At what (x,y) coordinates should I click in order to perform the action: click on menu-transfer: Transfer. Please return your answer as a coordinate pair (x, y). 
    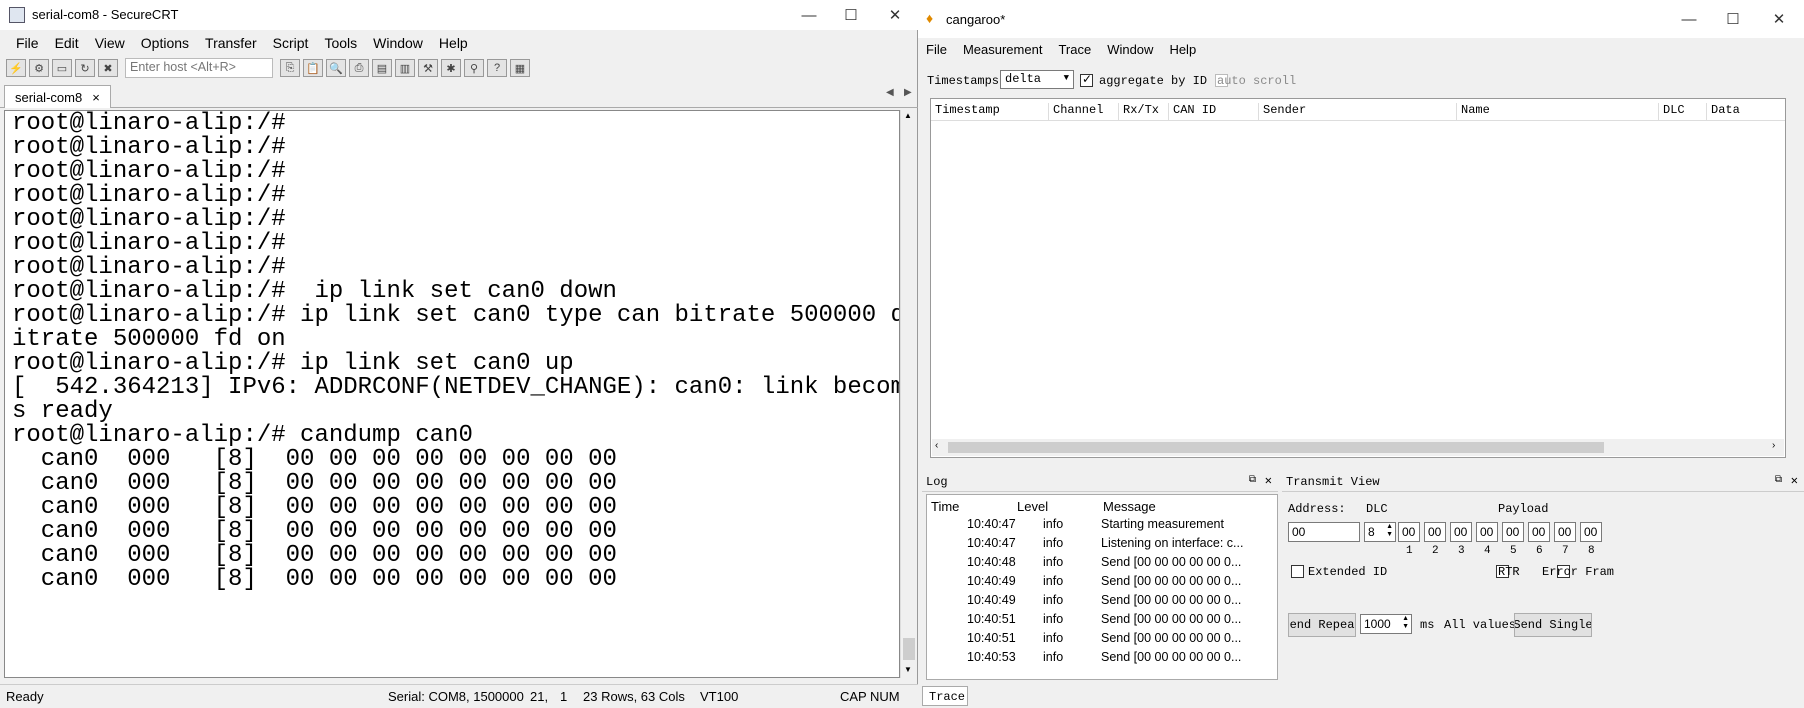
    Looking at the image, I should click on (231, 43).